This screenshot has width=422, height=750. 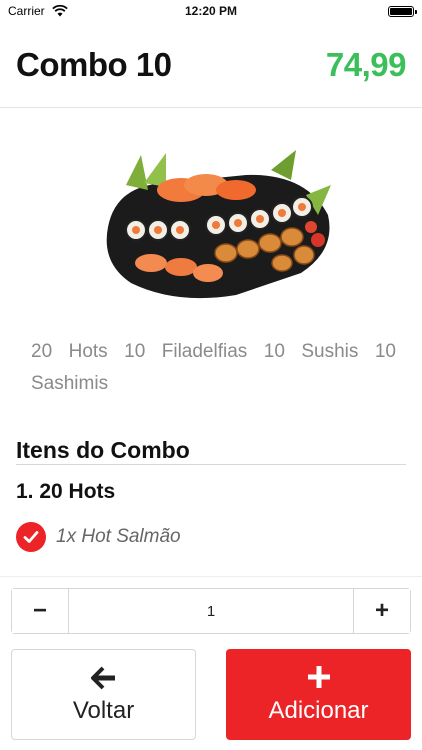 I want to click on clock: 12:20 PM, so click(x=211, y=11).